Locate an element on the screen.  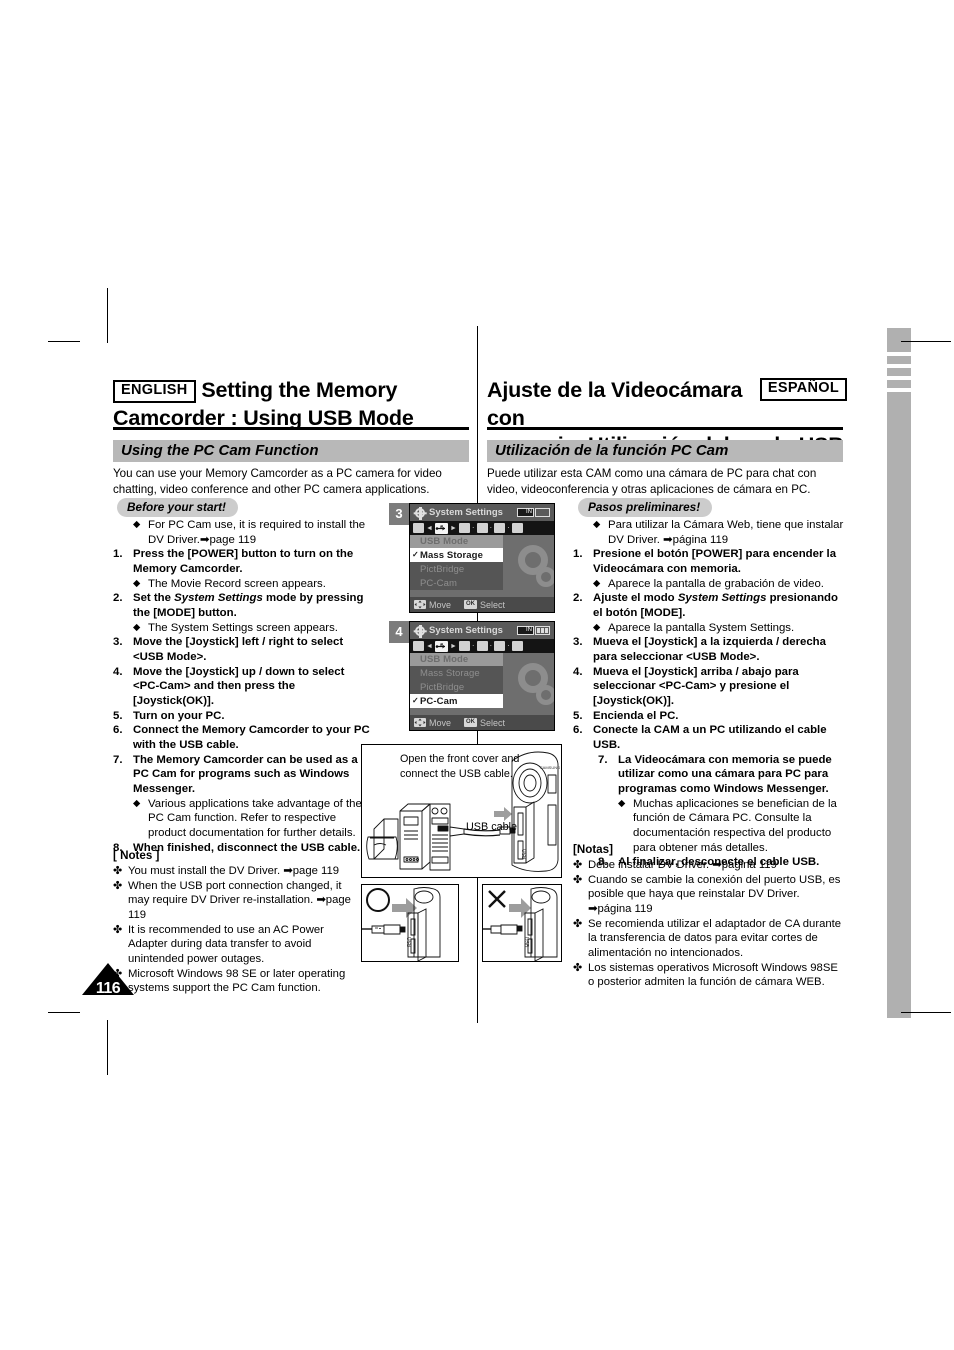
gear-watermark-small-icon is located at coordinates (545, 695).